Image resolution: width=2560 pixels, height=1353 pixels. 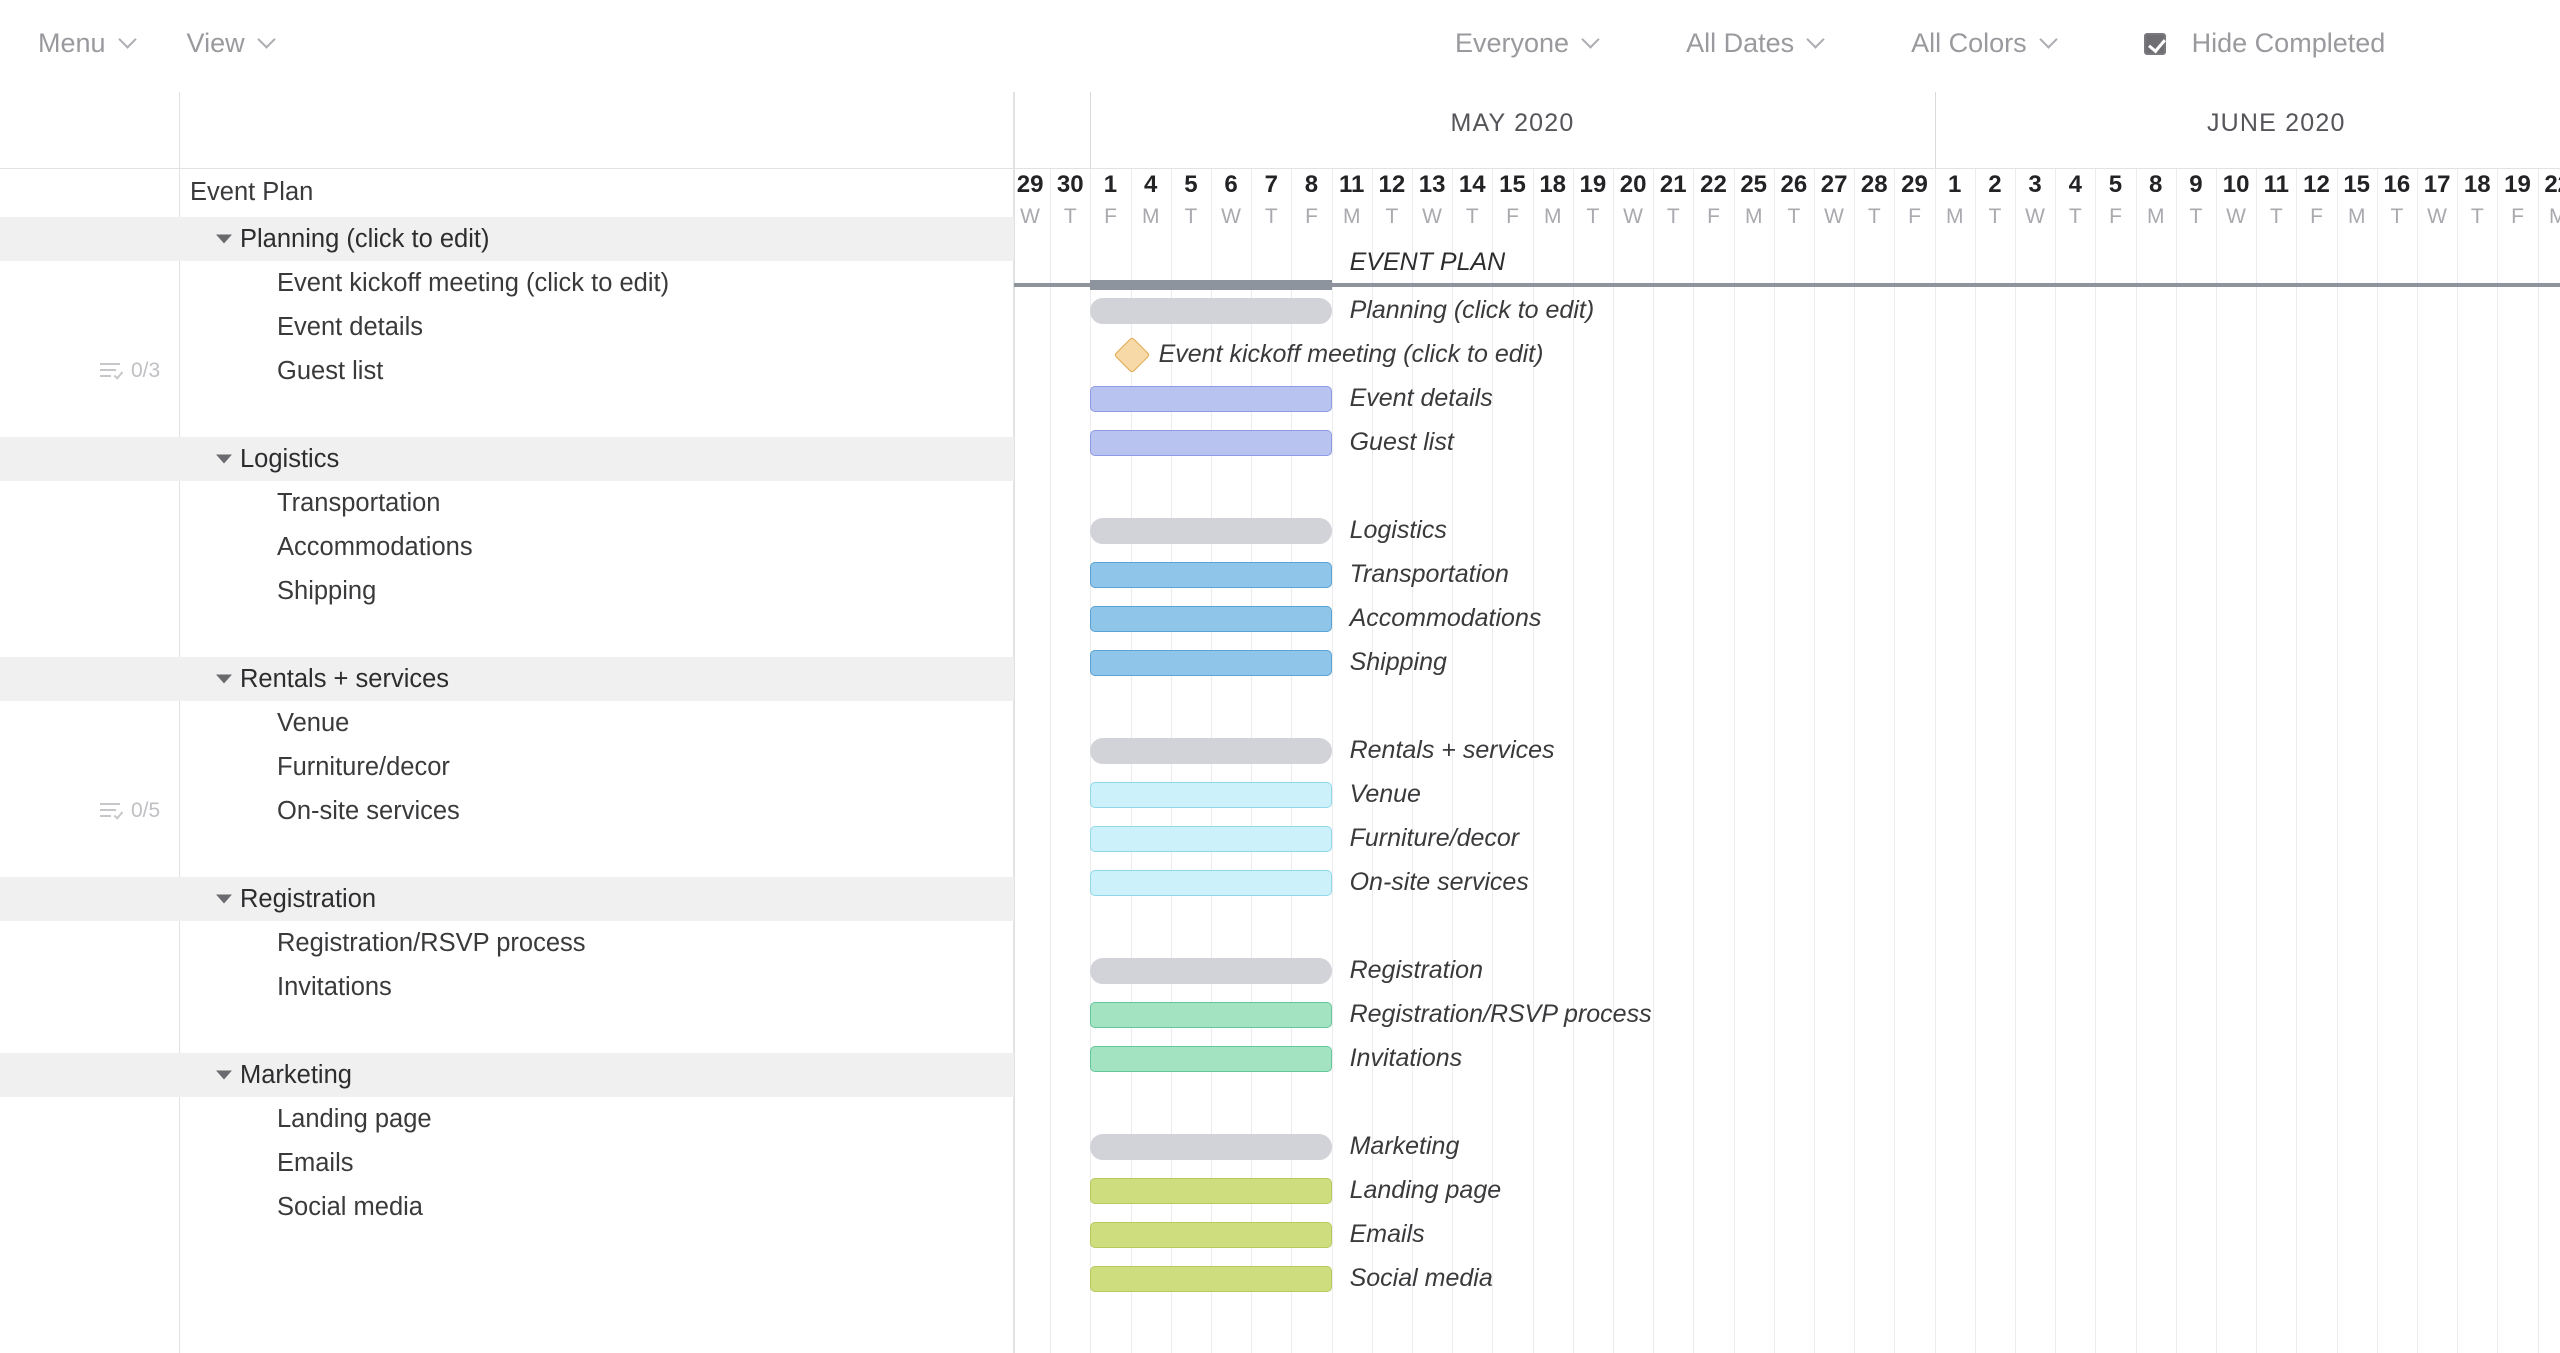 I want to click on task-row: Social media, so click(x=507, y=1207).